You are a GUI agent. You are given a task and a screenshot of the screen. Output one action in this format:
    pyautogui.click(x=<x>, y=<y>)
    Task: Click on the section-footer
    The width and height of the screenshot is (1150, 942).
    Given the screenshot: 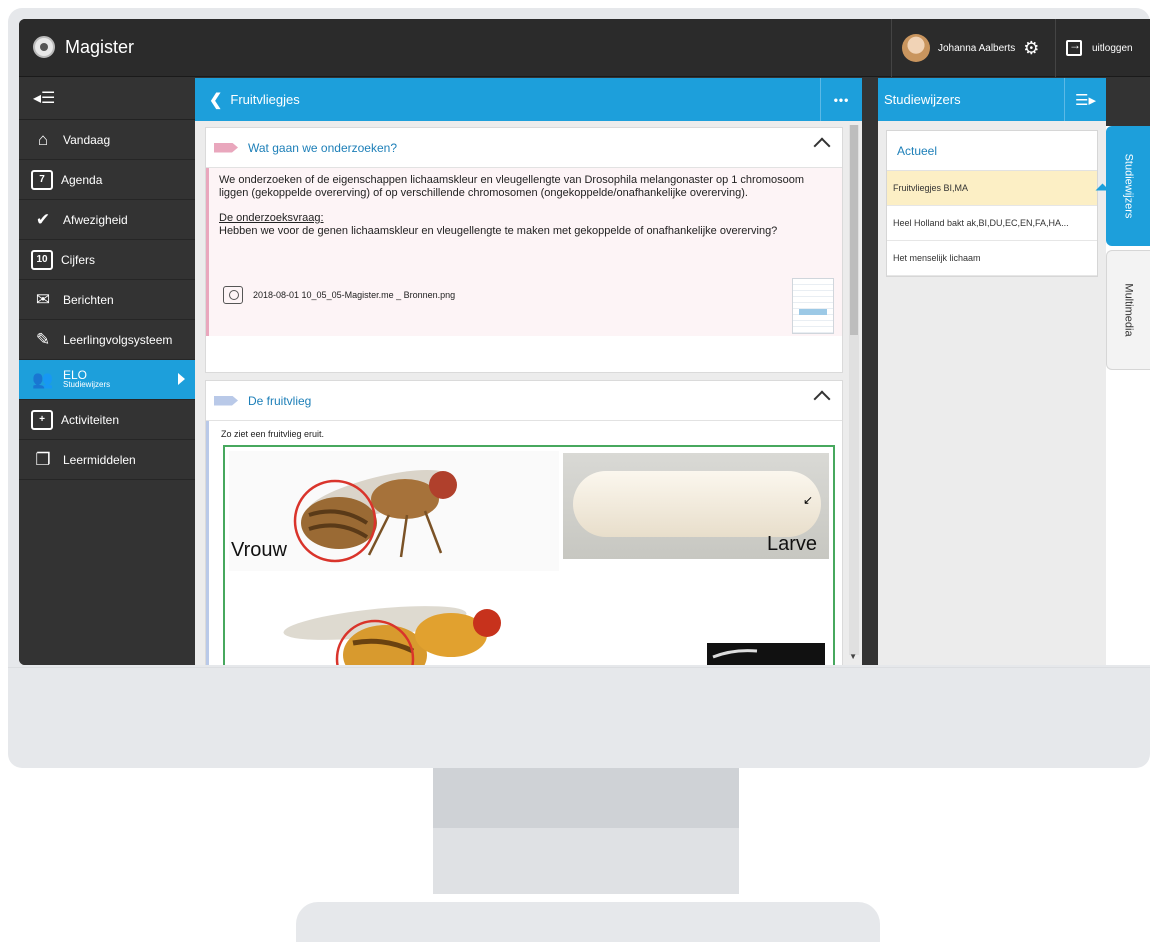 What is the action you would take?
    pyautogui.click(x=524, y=354)
    